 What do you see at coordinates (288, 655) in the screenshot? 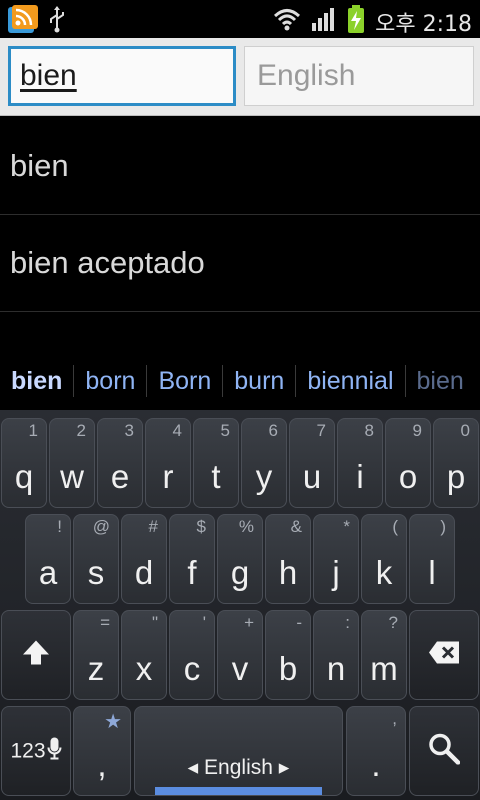
I see `key-b: -b` at bounding box center [288, 655].